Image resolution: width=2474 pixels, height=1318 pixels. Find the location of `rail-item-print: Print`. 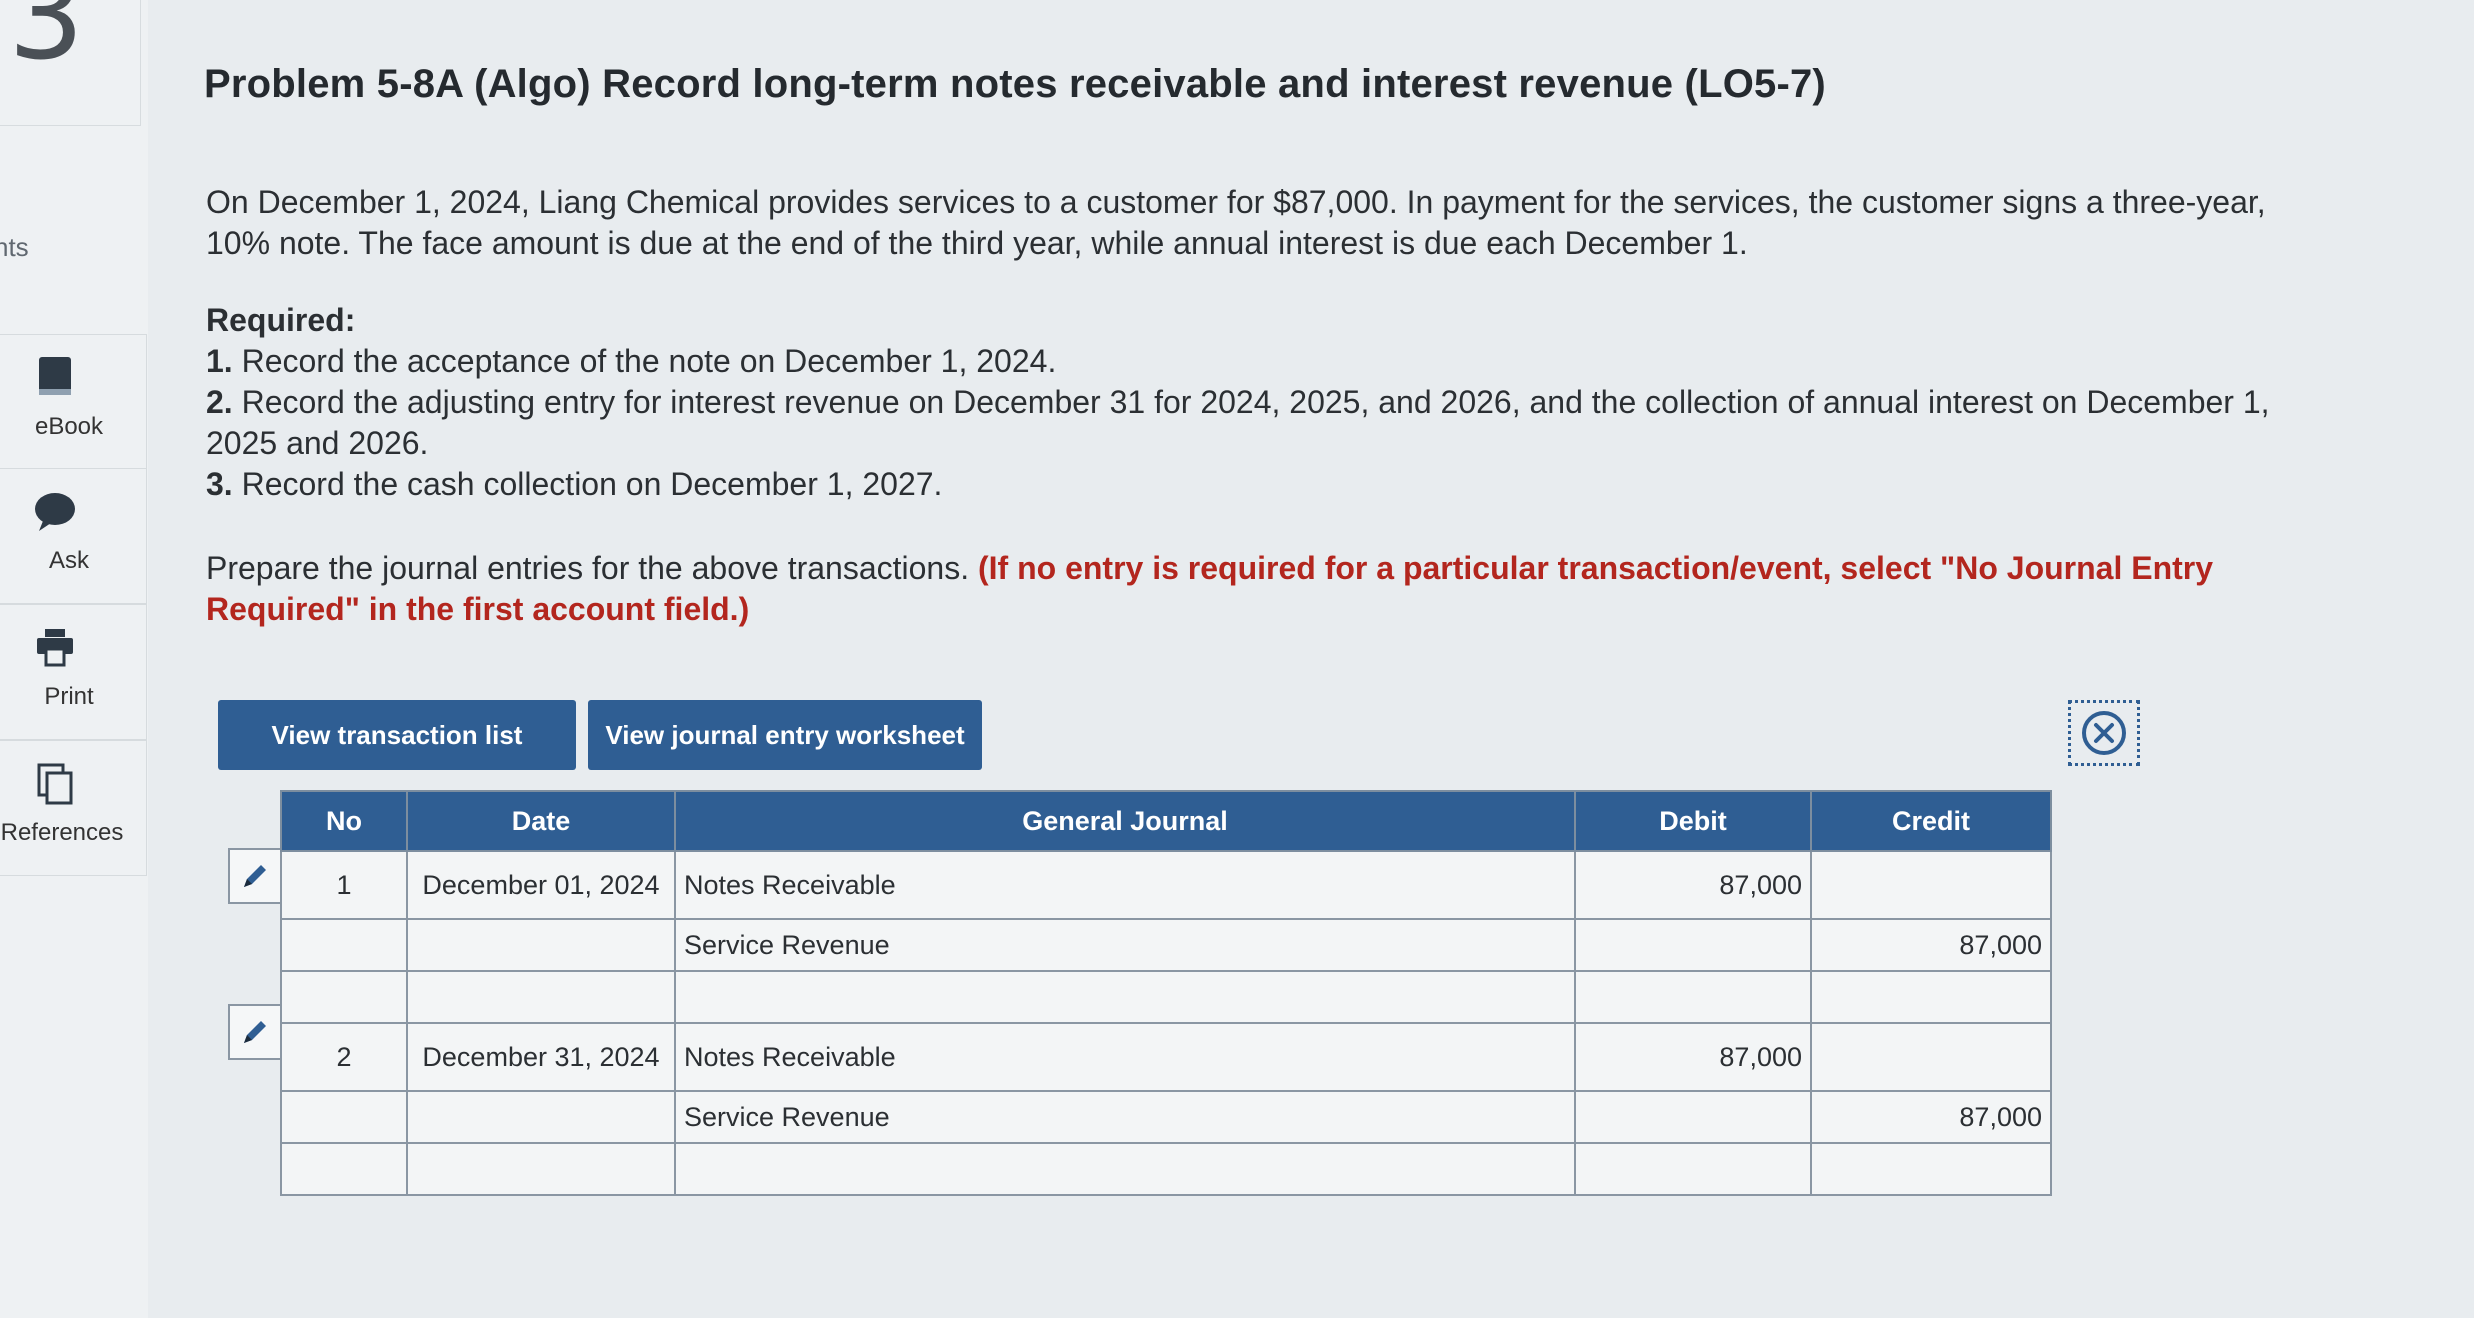

rail-item-print: Print is located at coordinates (73, 672).